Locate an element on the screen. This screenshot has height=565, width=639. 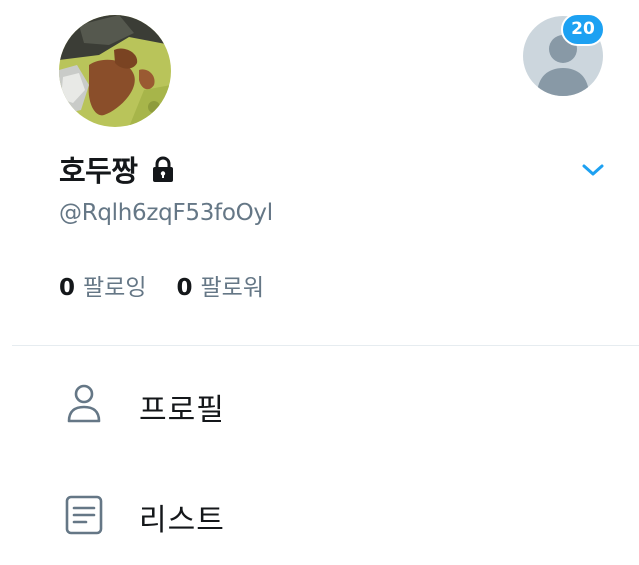
followers-count: 0 is located at coordinates (184, 288).